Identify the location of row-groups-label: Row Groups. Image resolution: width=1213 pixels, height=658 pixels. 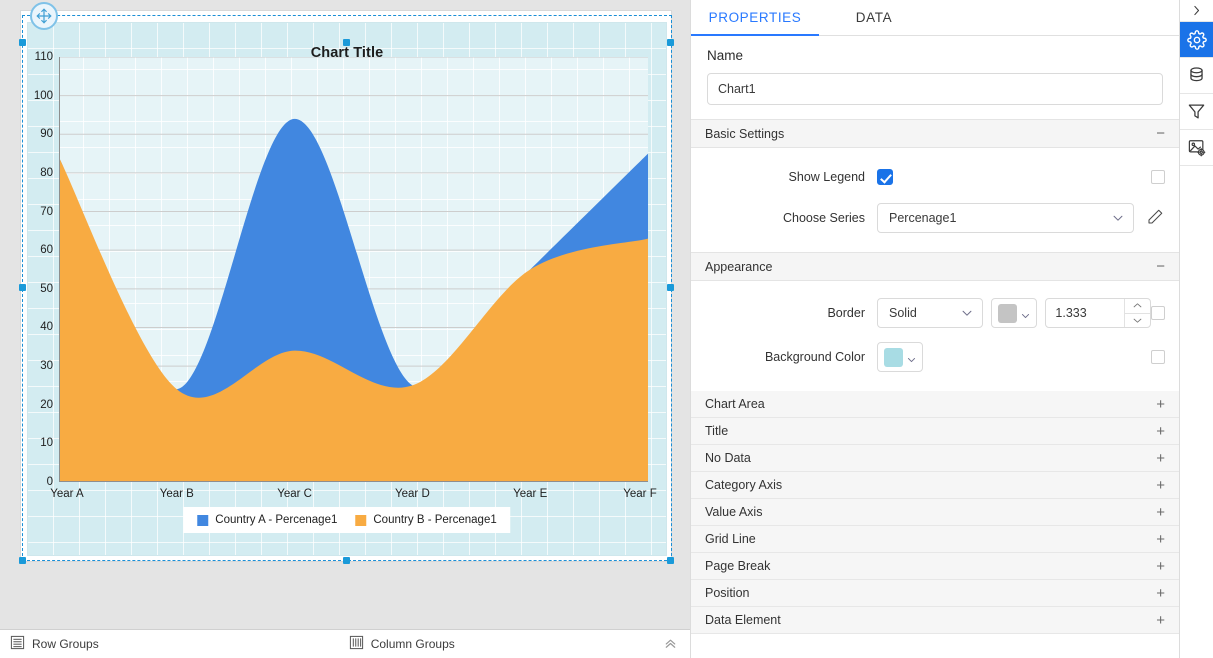
(65, 644).